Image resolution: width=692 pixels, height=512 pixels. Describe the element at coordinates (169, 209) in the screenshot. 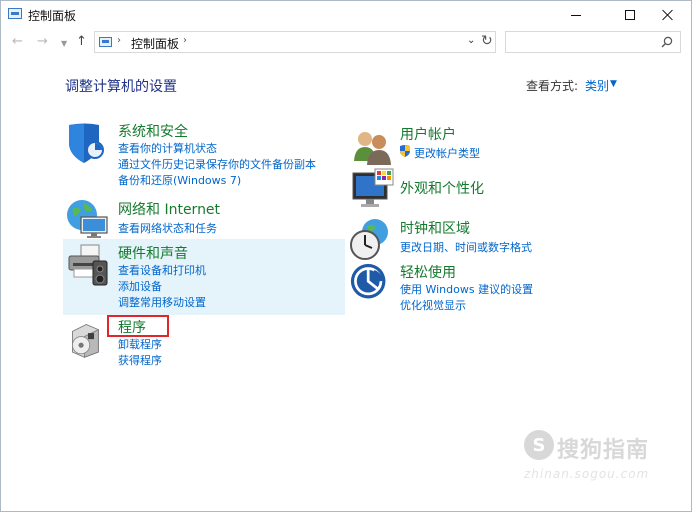

I see `network-and-internet-title: 网络和 Internet` at that location.